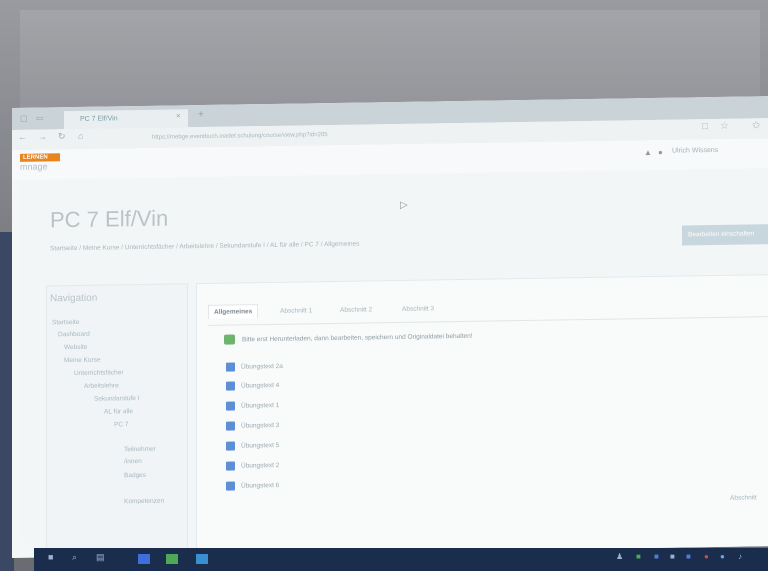  I want to click on person-icon: ♟, so click(619, 556).